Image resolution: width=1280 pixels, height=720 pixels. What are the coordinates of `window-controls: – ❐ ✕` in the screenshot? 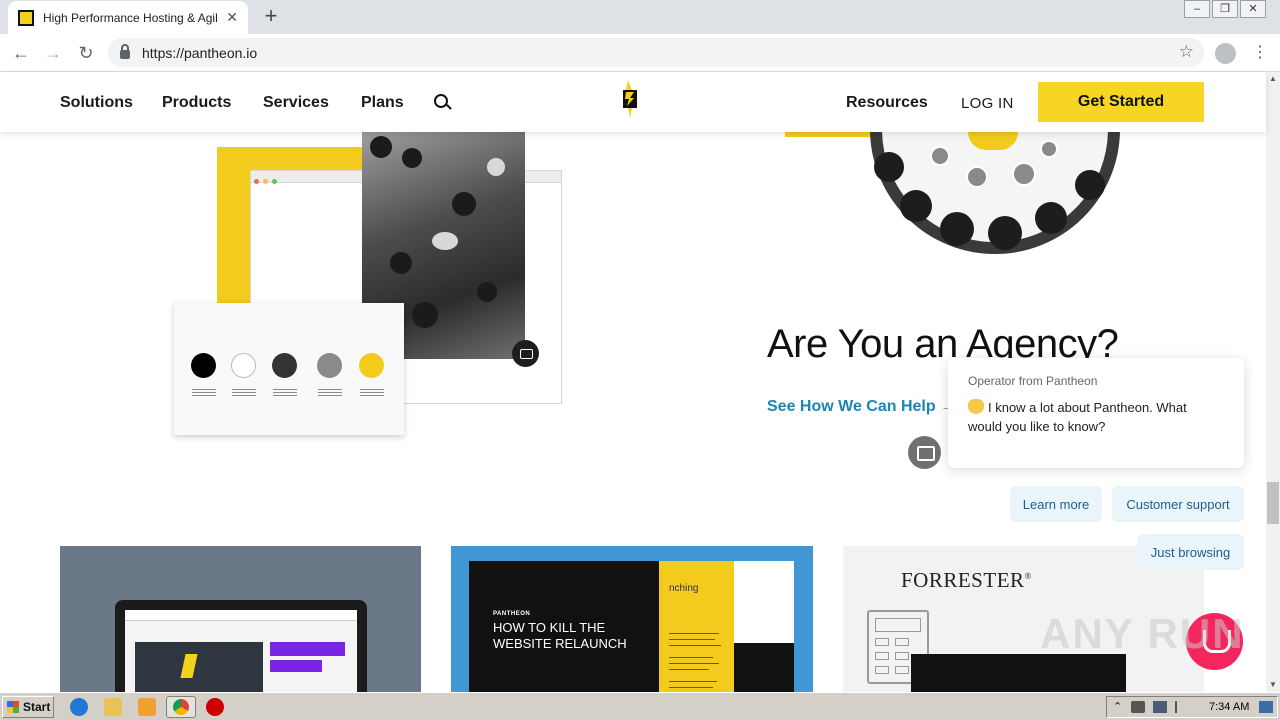 It's located at (1224, 10).